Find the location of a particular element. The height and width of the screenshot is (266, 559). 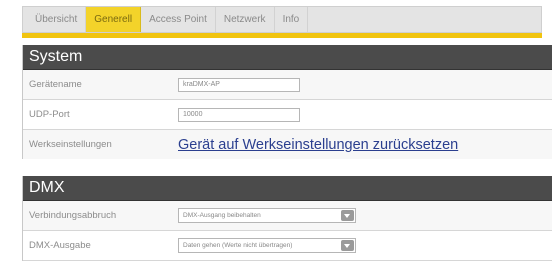

udp-port-row: UDP-Port 10000 is located at coordinates (287, 115).